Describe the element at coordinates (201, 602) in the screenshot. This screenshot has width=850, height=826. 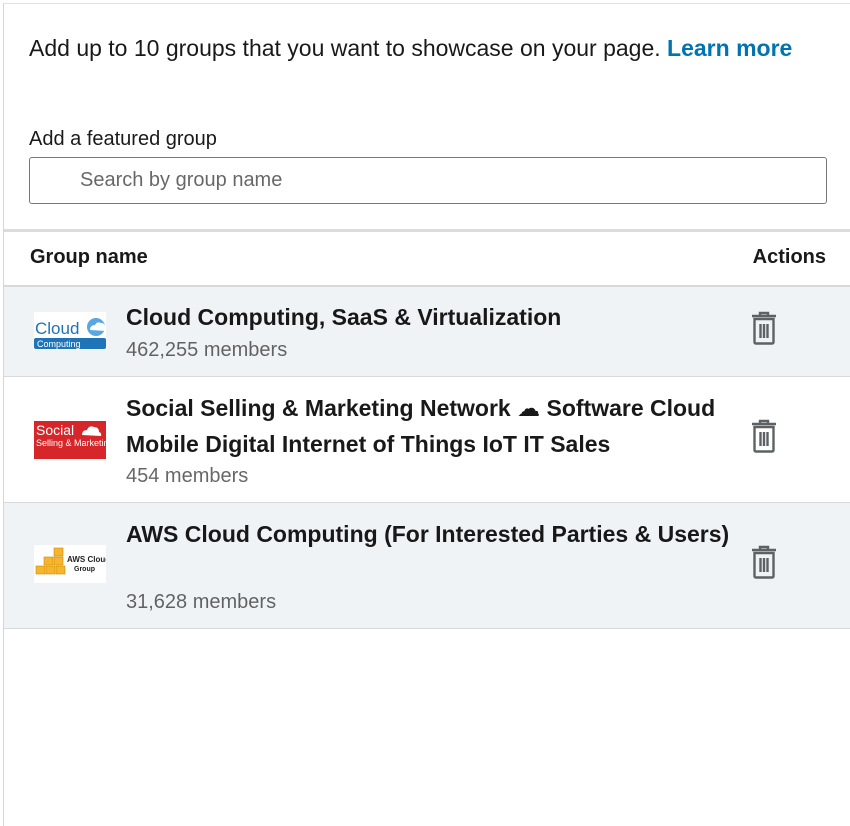
I see `member-count: 31,628 members` at that location.